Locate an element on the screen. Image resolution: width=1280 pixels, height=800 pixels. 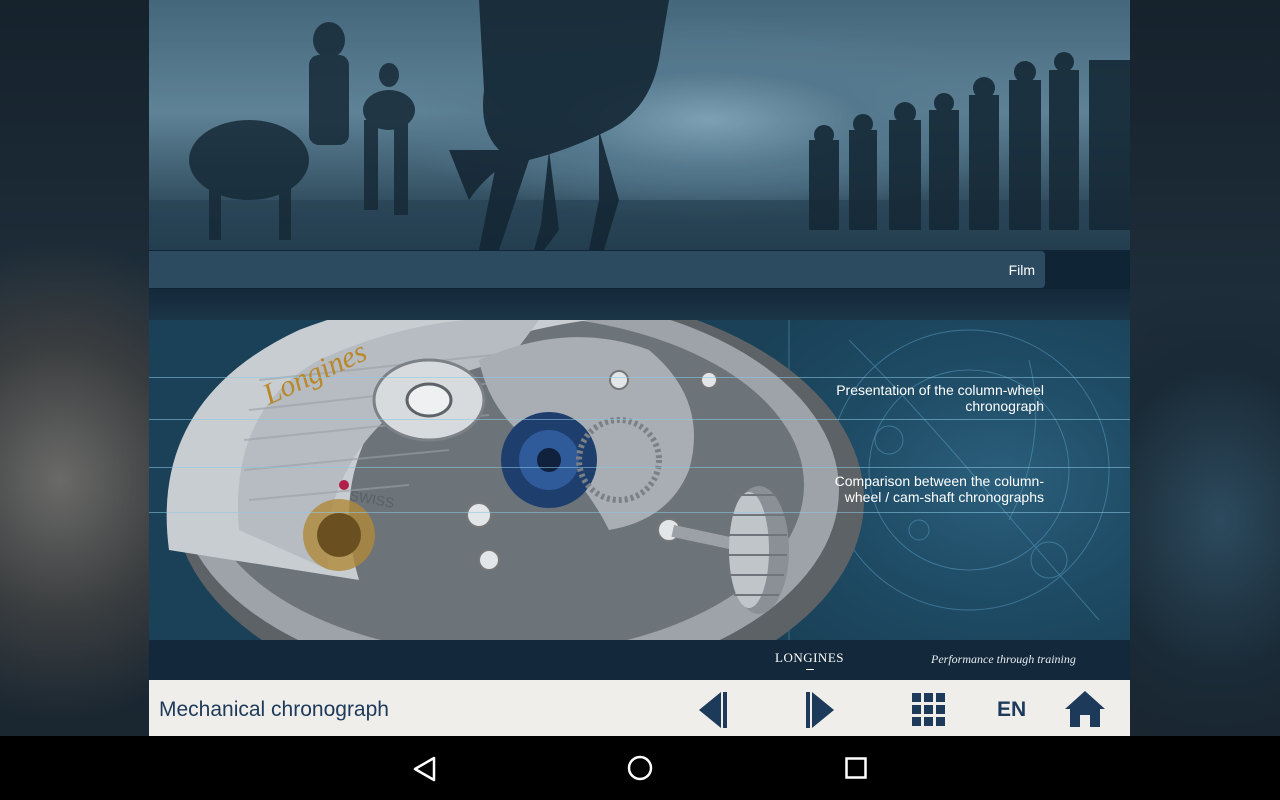
previous-icon is located at coordinates (713, 710).